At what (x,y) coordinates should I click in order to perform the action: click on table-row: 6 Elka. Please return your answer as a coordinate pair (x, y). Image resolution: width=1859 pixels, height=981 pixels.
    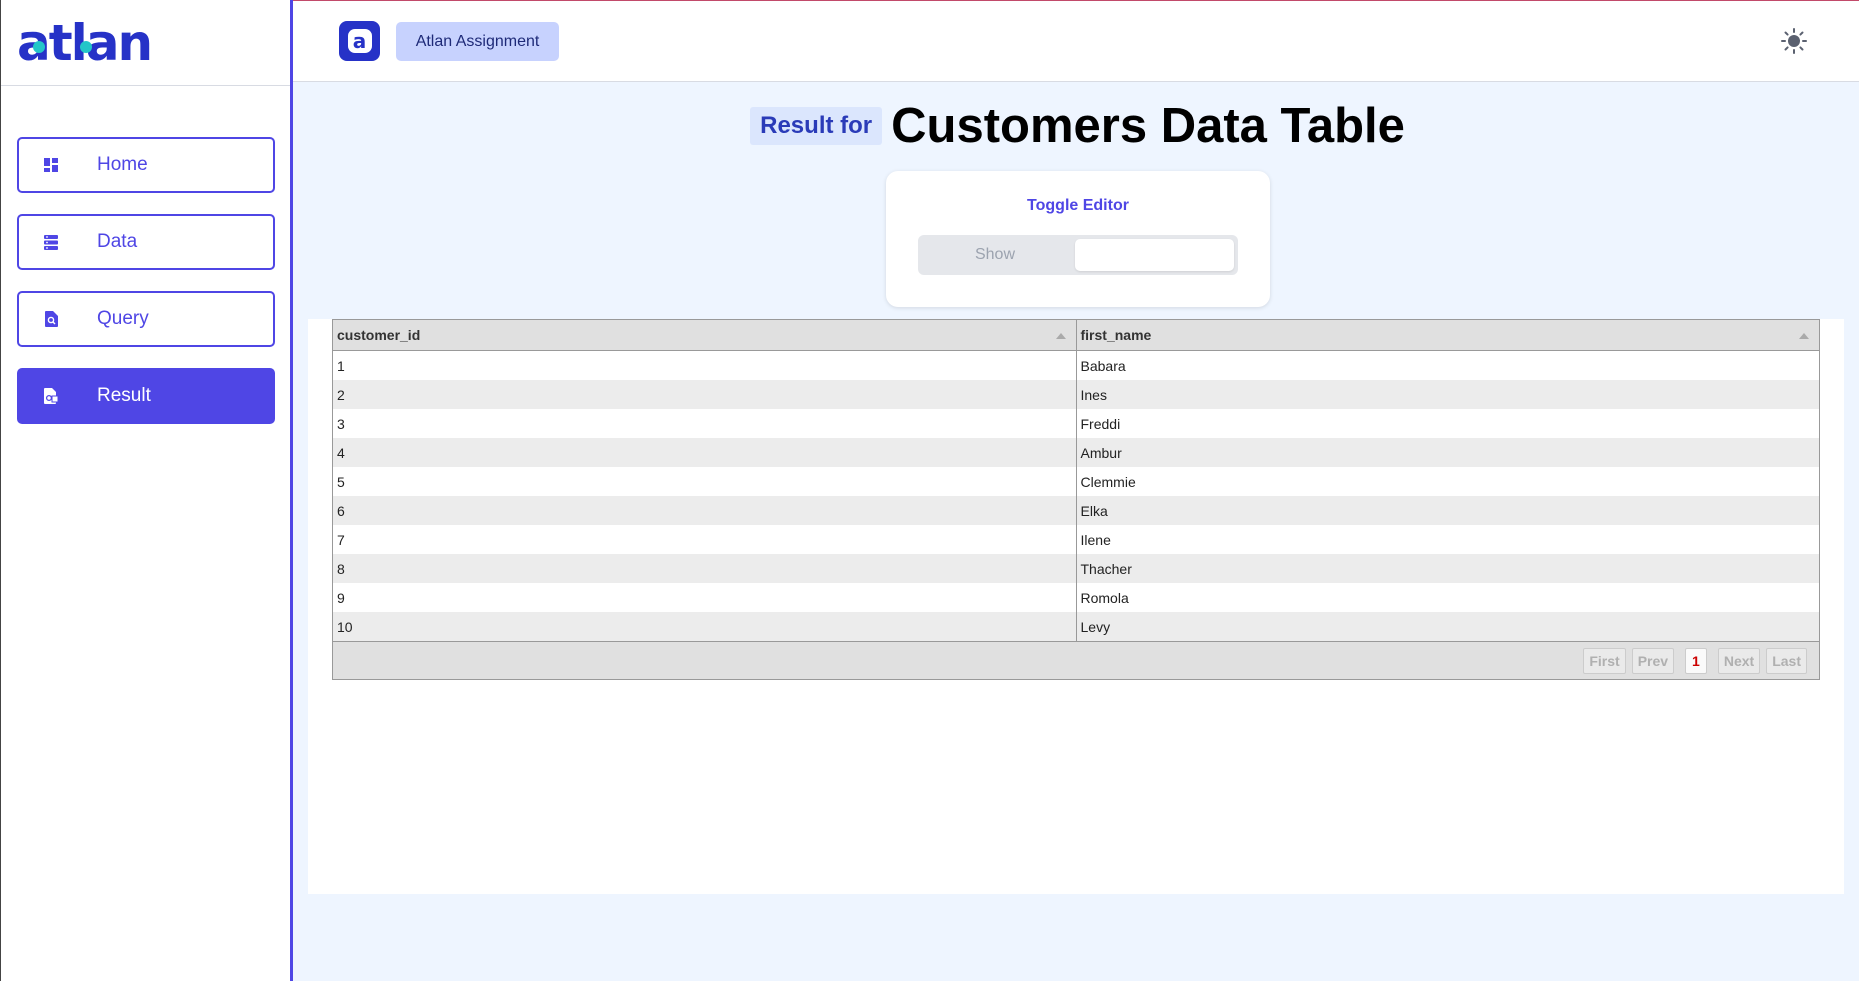
    Looking at the image, I should click on (1076, 510).